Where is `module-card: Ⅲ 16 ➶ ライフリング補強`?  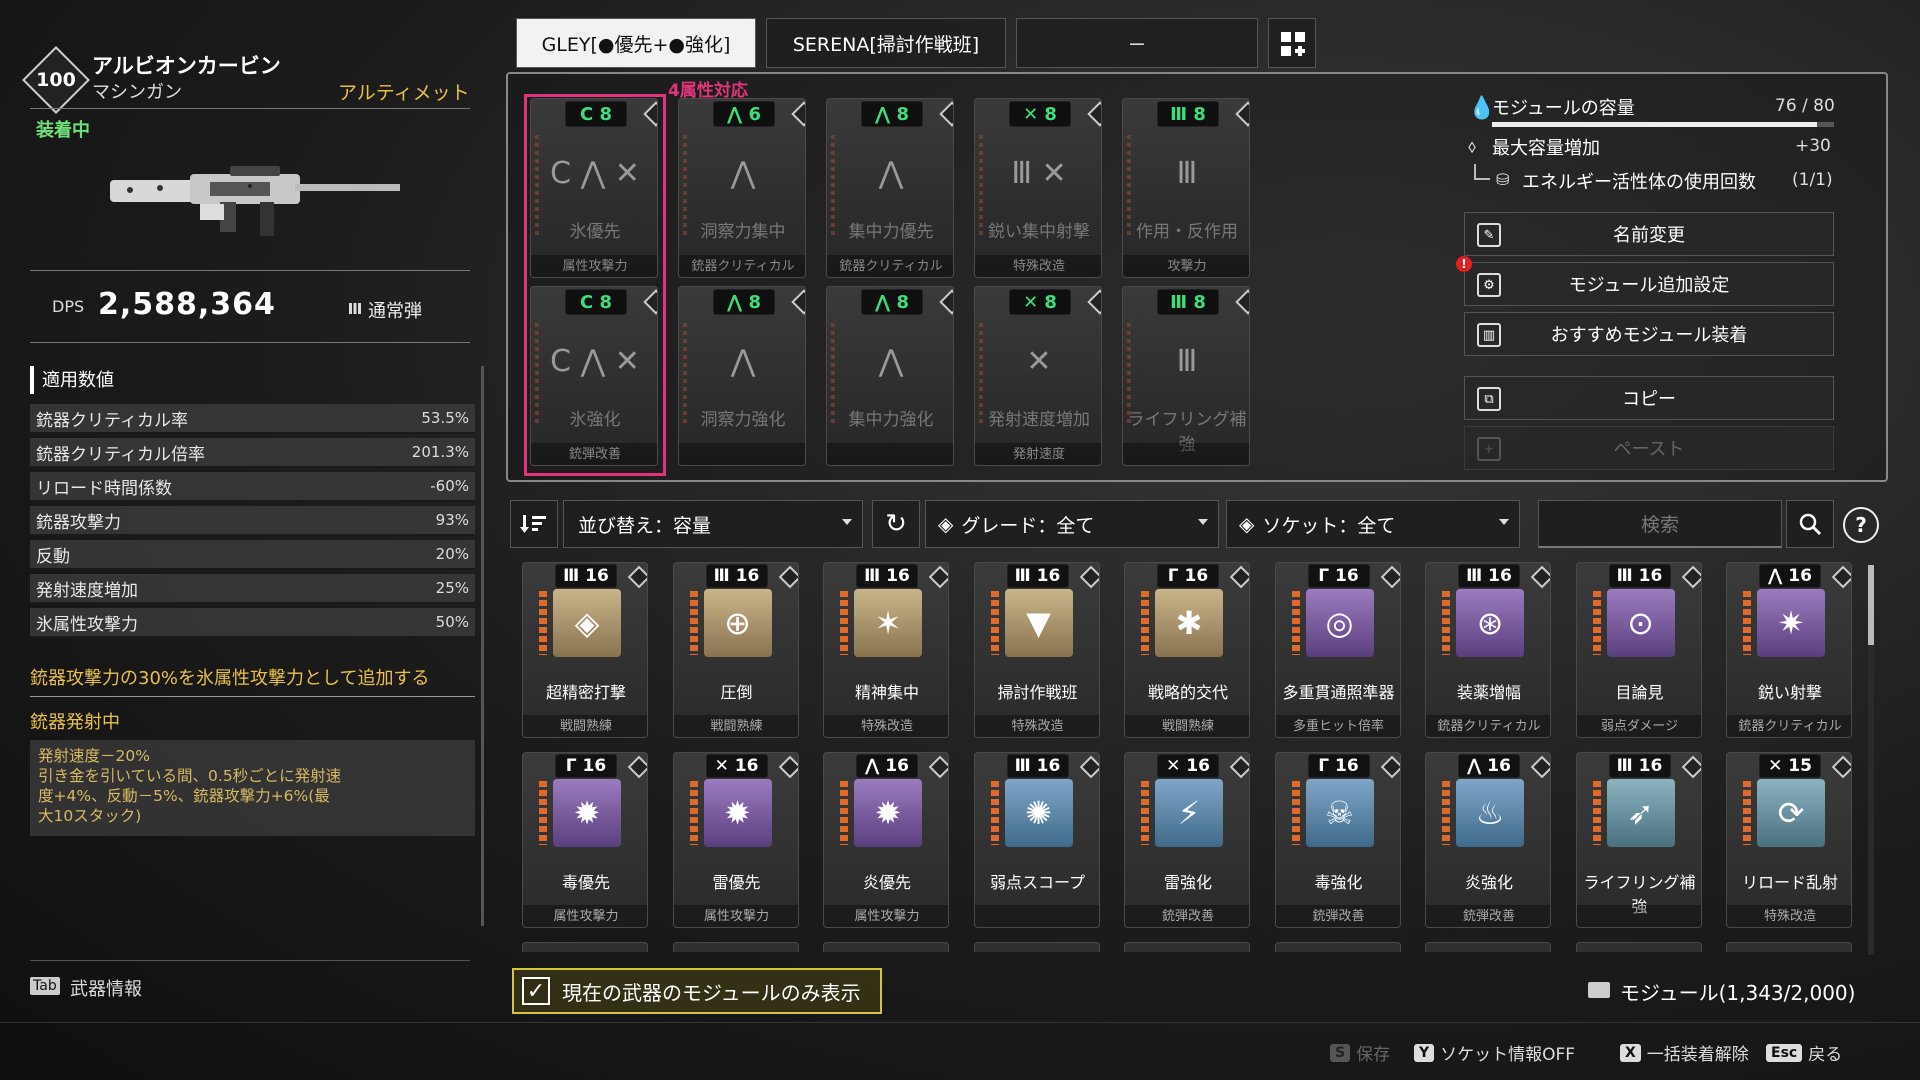
module-card: Ⅲ 16 ➶ ライフリング補強 is located at coordinates (1638, 840).